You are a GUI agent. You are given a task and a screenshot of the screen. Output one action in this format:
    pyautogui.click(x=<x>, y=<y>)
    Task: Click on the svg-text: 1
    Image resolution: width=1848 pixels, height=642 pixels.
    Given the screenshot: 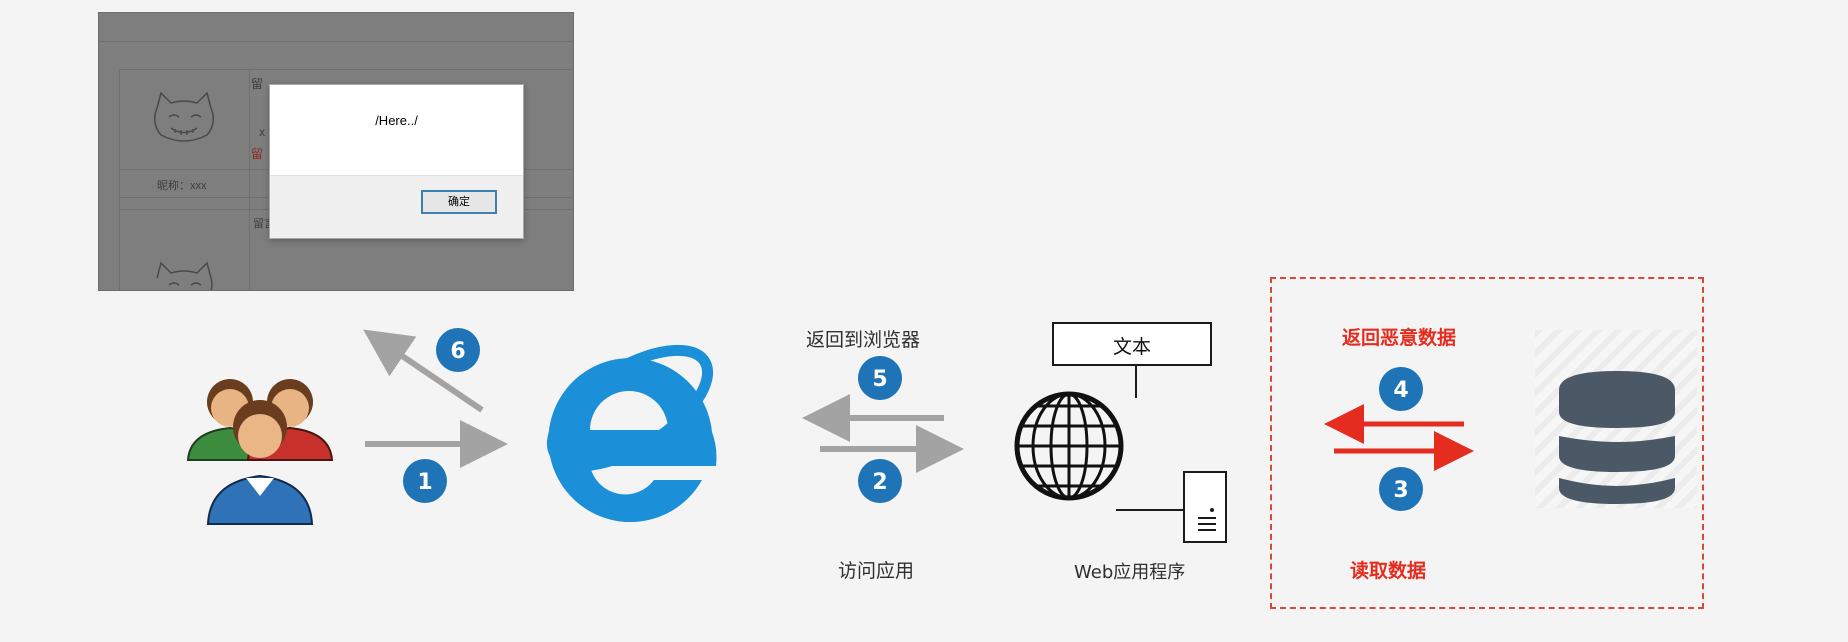 What is the action you would take?
    pyautogui.click(x=424, y=482)
    